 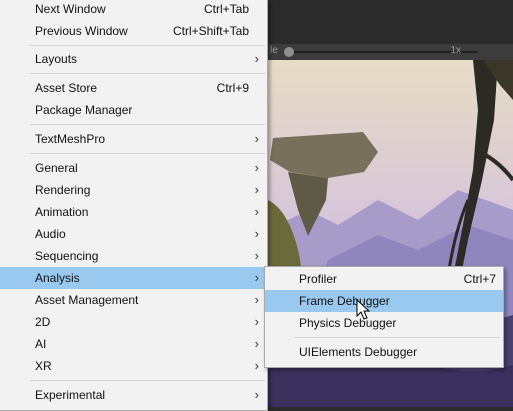 What do you see at coordinates (81, 31) in the screenshot?
I see `menu-item-label: Previous Window` at bounding box center [81, 31].